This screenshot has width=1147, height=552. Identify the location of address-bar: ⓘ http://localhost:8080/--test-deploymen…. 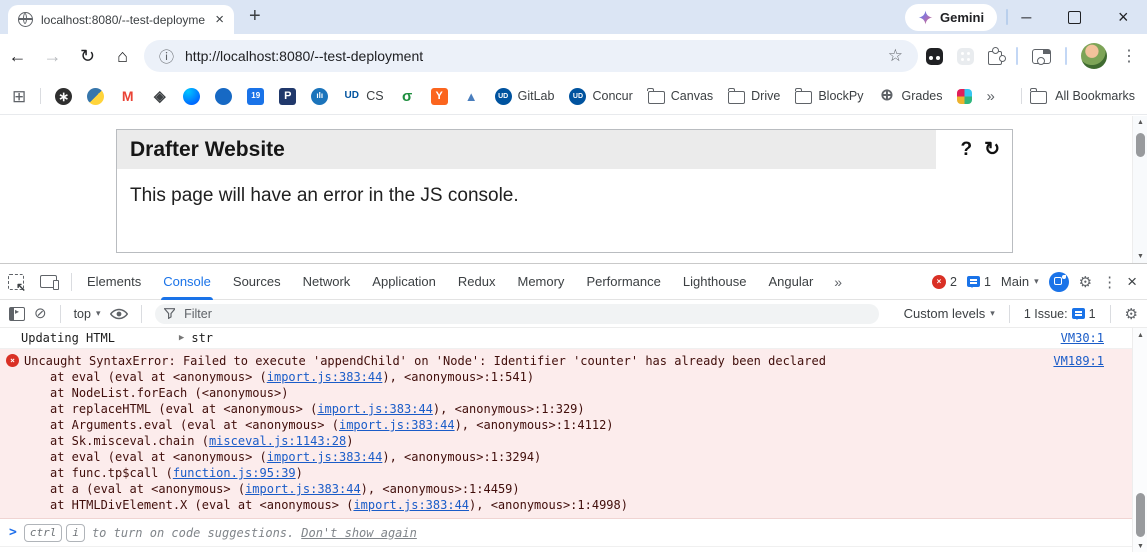
(531, 56).